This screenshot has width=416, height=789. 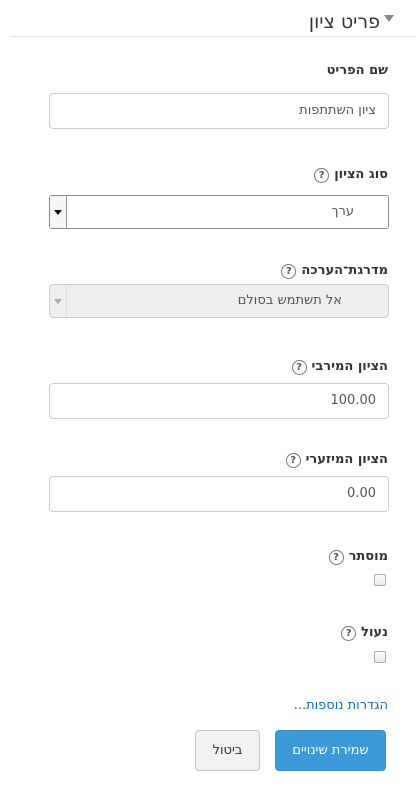 I want to click on hidden-label-text: מוסתר, so click(x=368, y=556).